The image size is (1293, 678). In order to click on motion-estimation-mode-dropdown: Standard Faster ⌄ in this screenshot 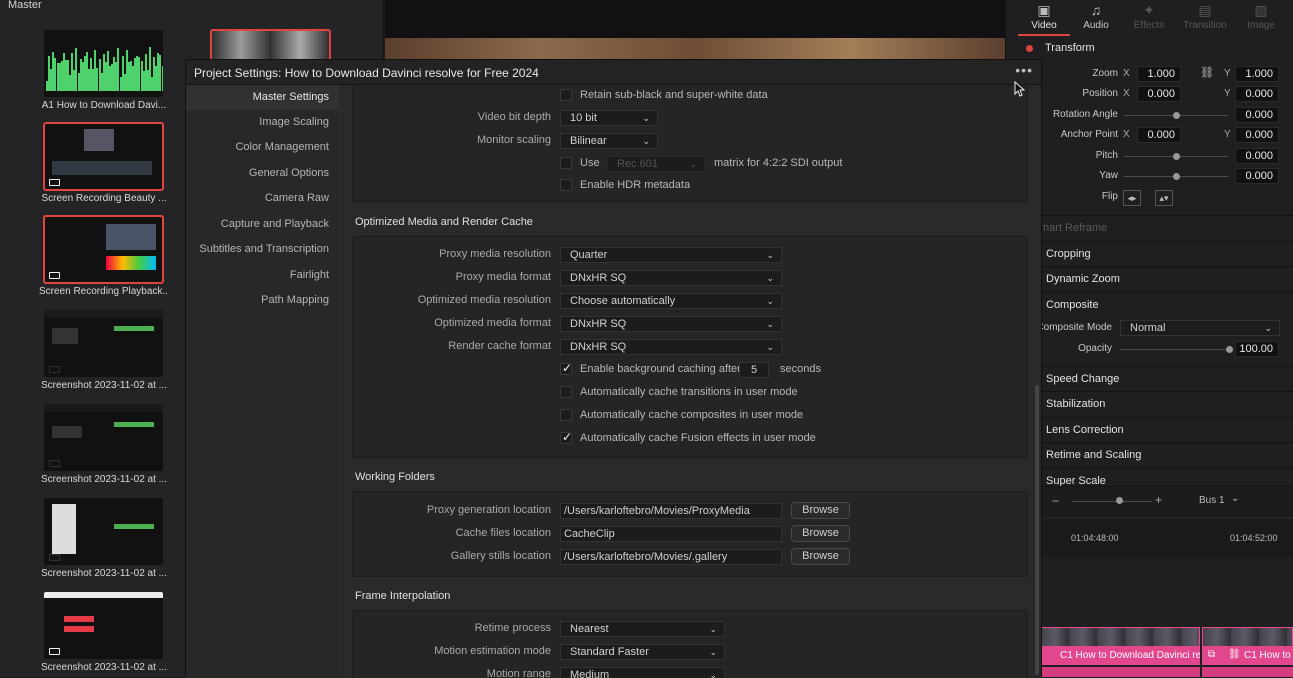, I will do `click(642, 652)`.